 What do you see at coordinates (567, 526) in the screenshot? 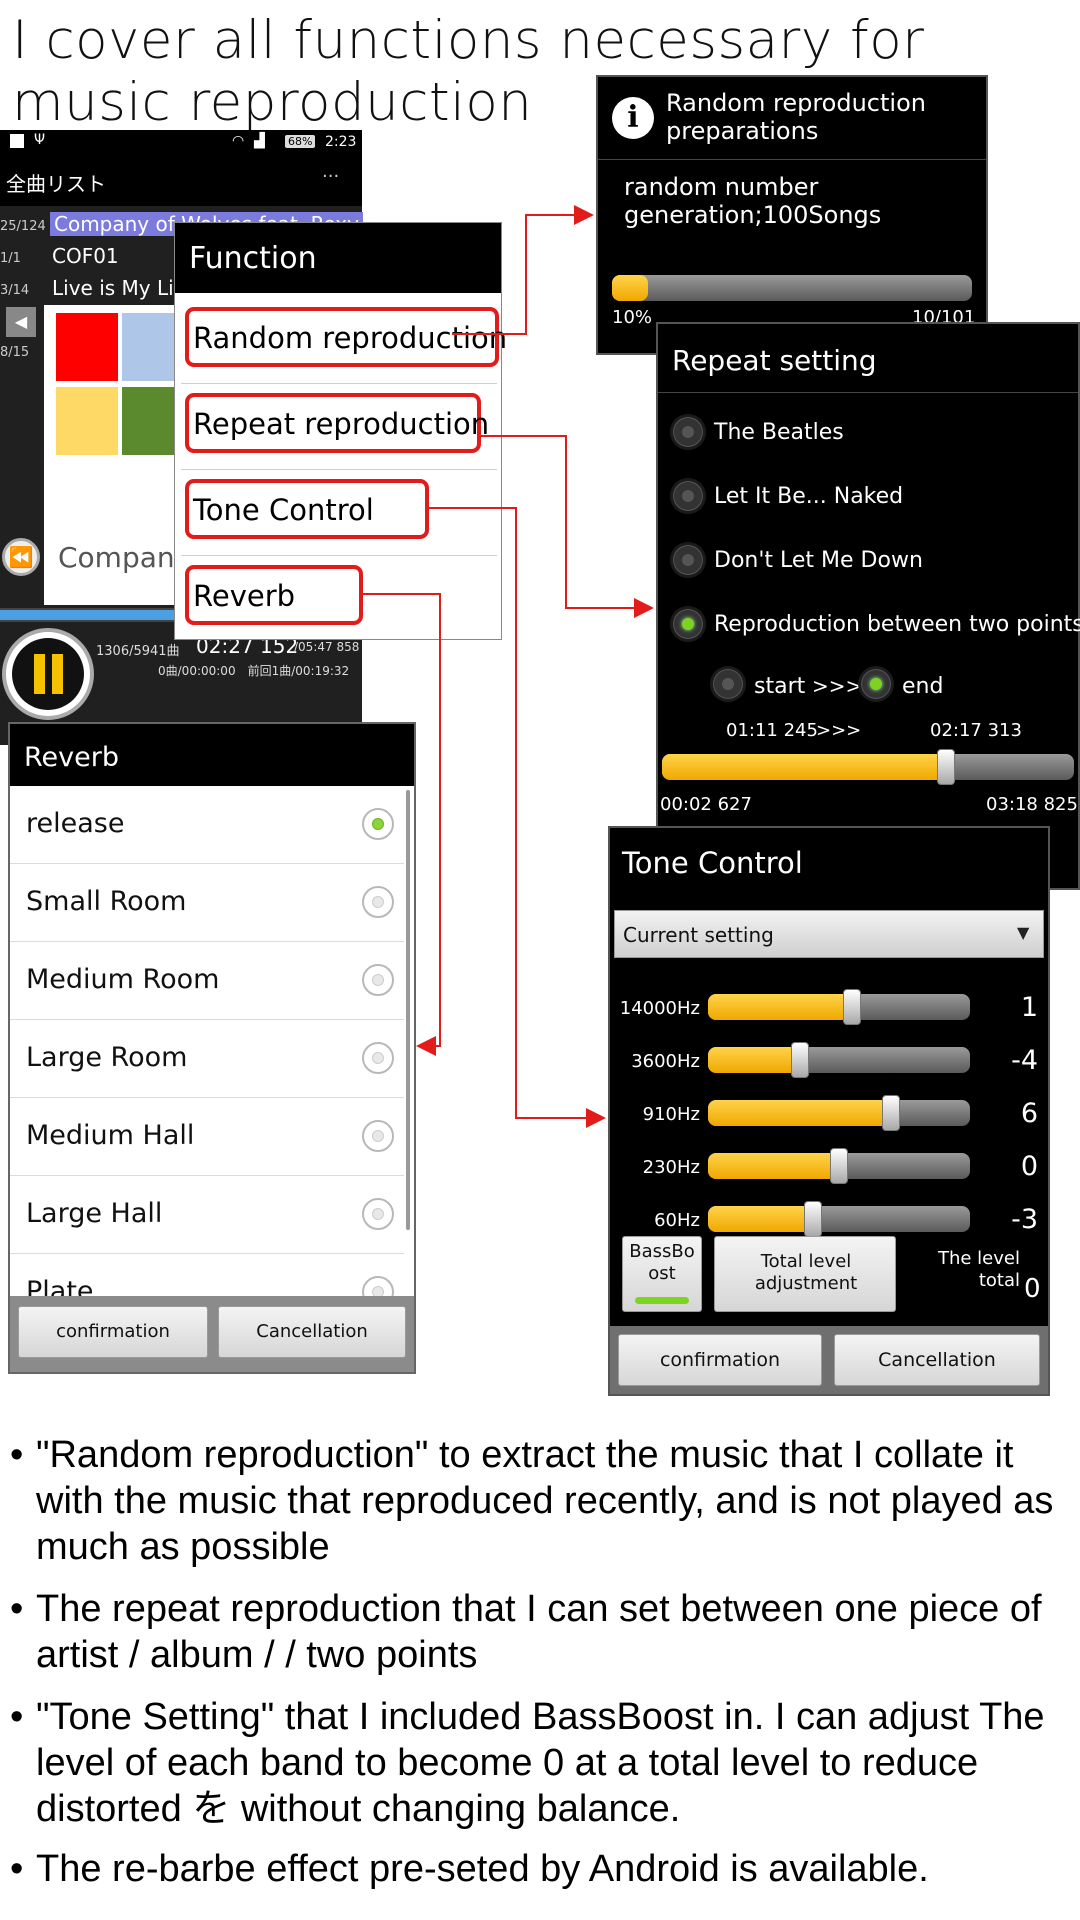
I see `arrow-repeat` at bounding box center [567, 526].